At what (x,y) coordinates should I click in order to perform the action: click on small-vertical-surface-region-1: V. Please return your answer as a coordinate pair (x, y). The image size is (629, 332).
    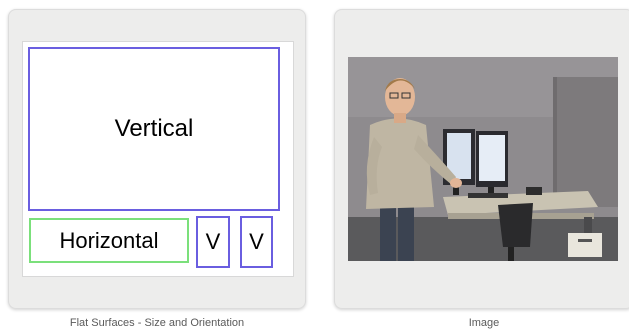
    Looking at the image, I should click on (213, 242).